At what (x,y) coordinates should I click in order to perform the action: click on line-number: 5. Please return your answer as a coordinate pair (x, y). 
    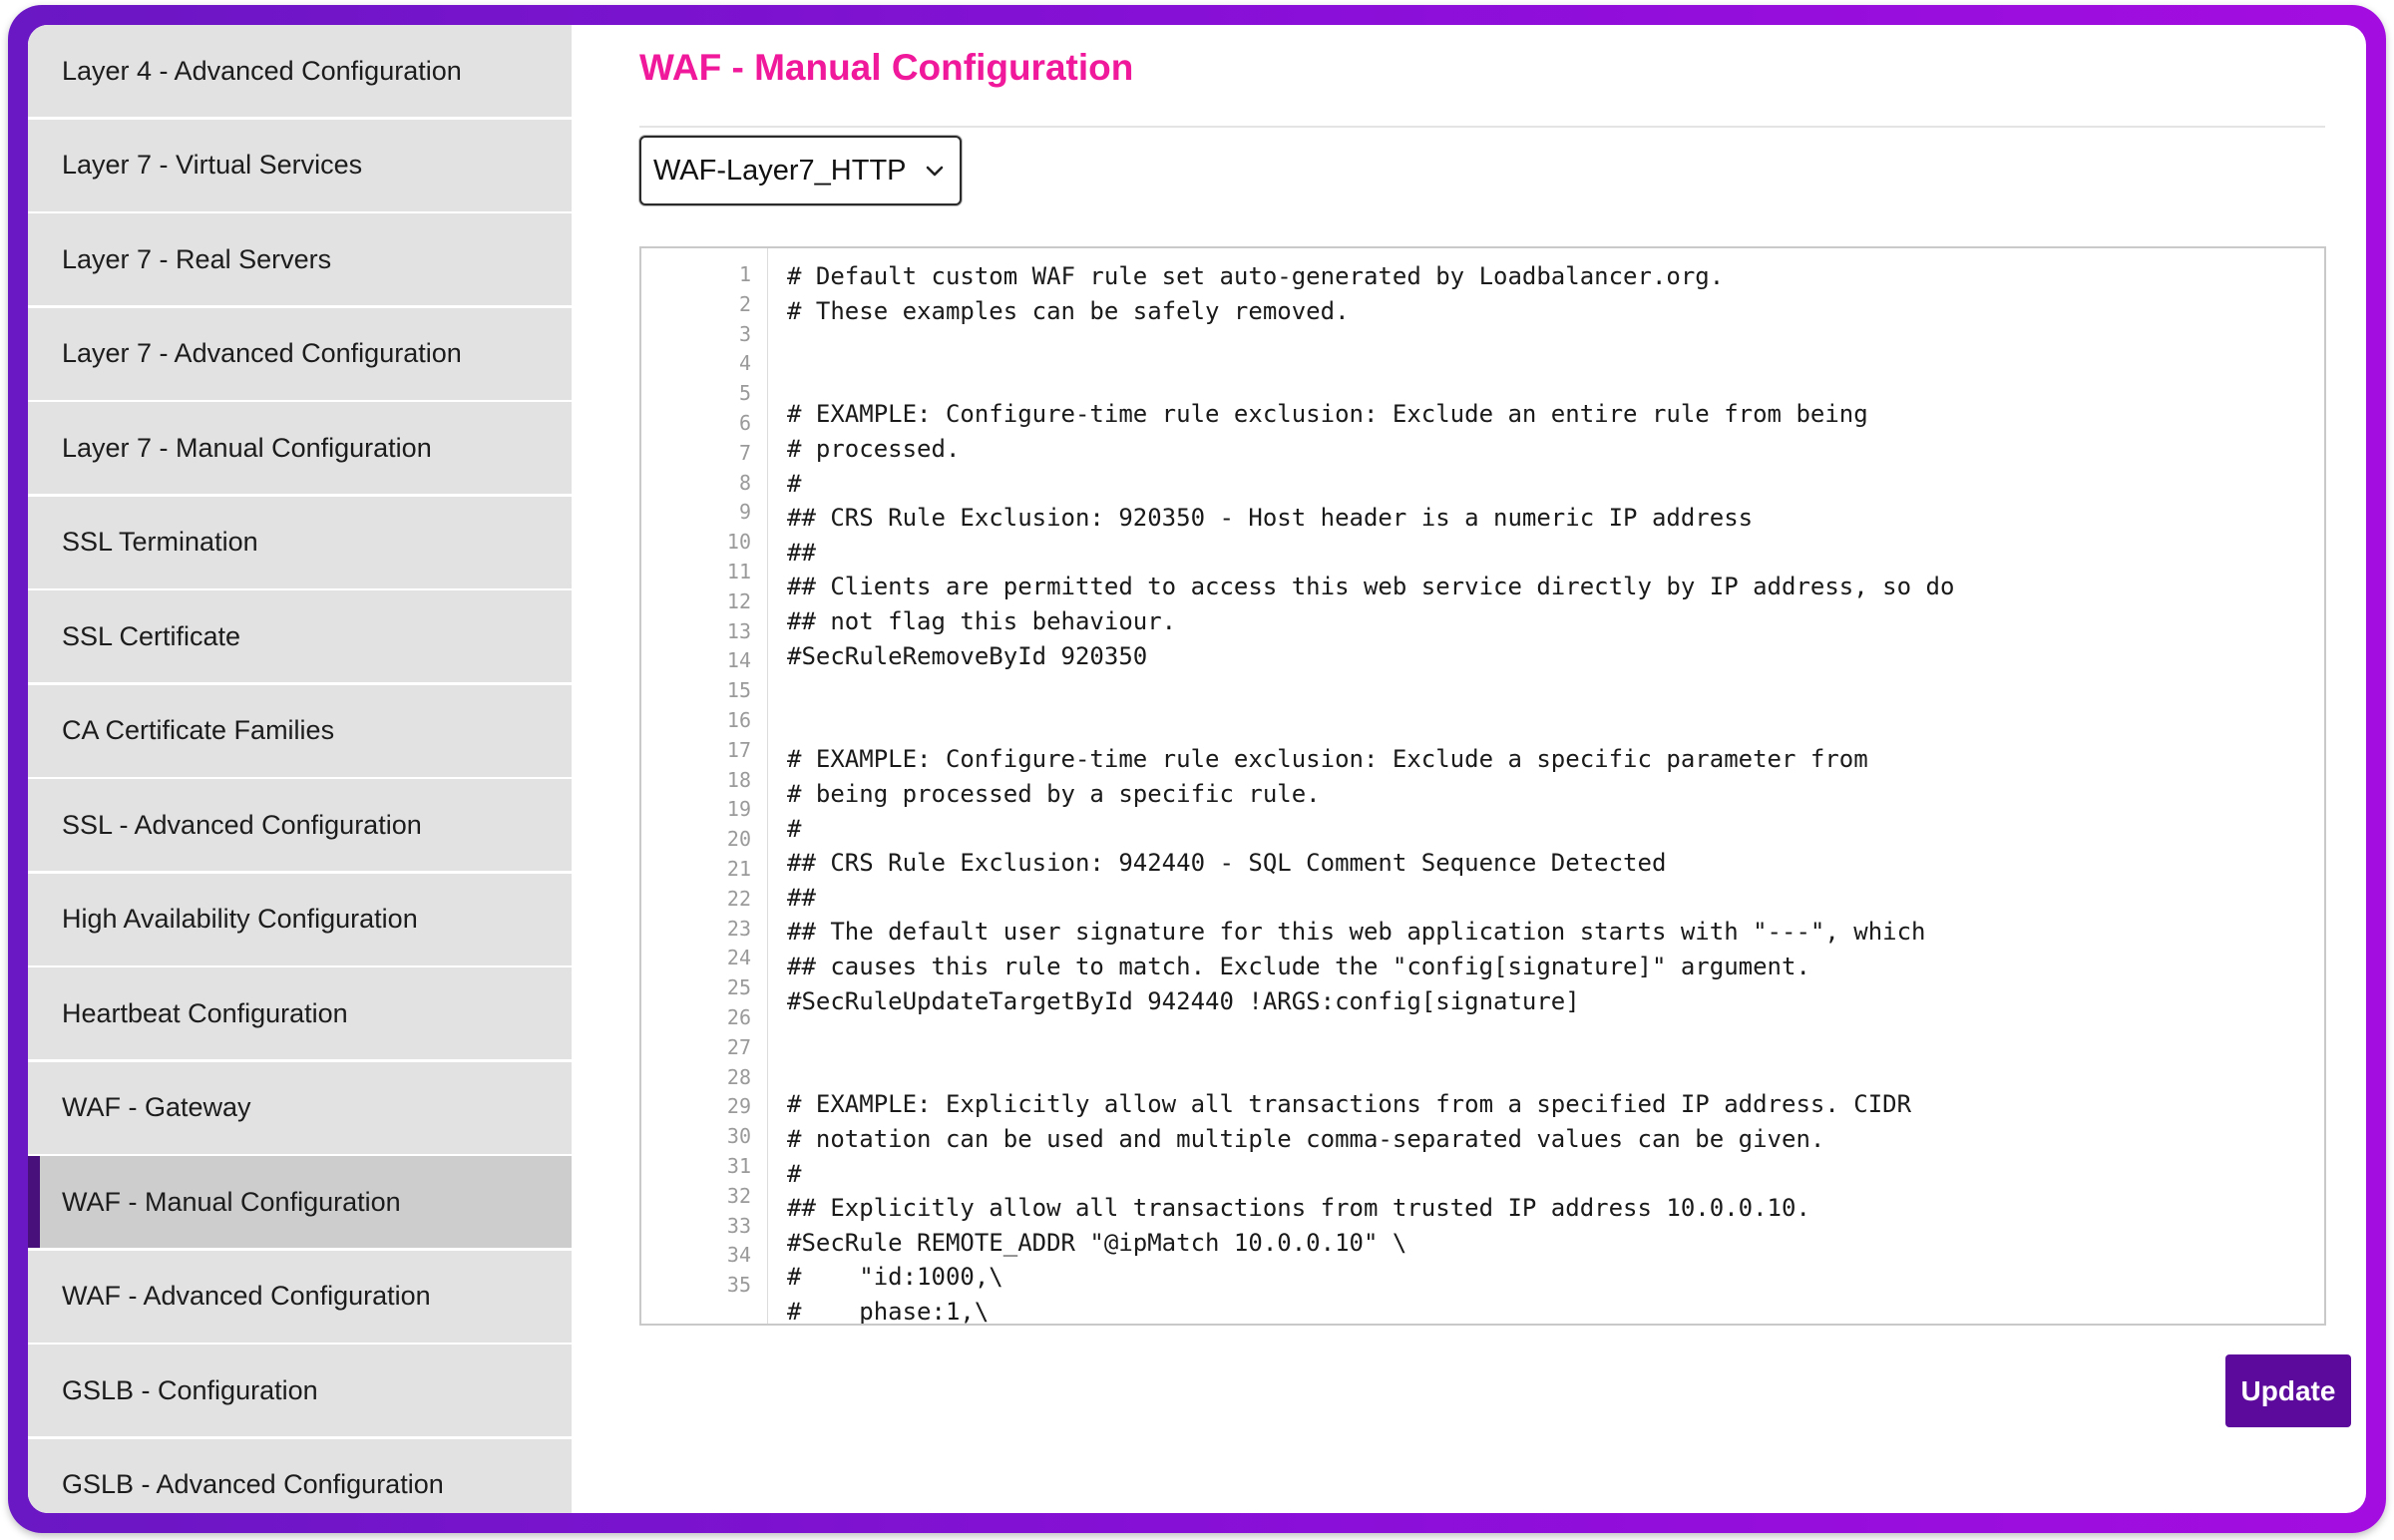
    Looking at the image, I should click on (744, 393).